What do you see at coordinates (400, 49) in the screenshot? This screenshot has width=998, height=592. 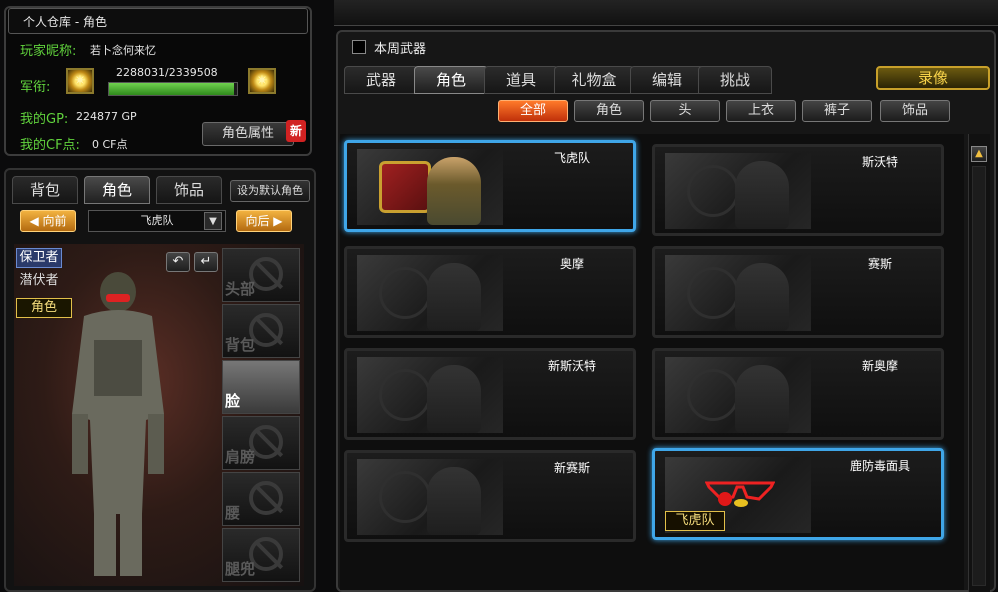 I see `weekly-weapons-title: 本周武器` at bounding box center [400, 49].